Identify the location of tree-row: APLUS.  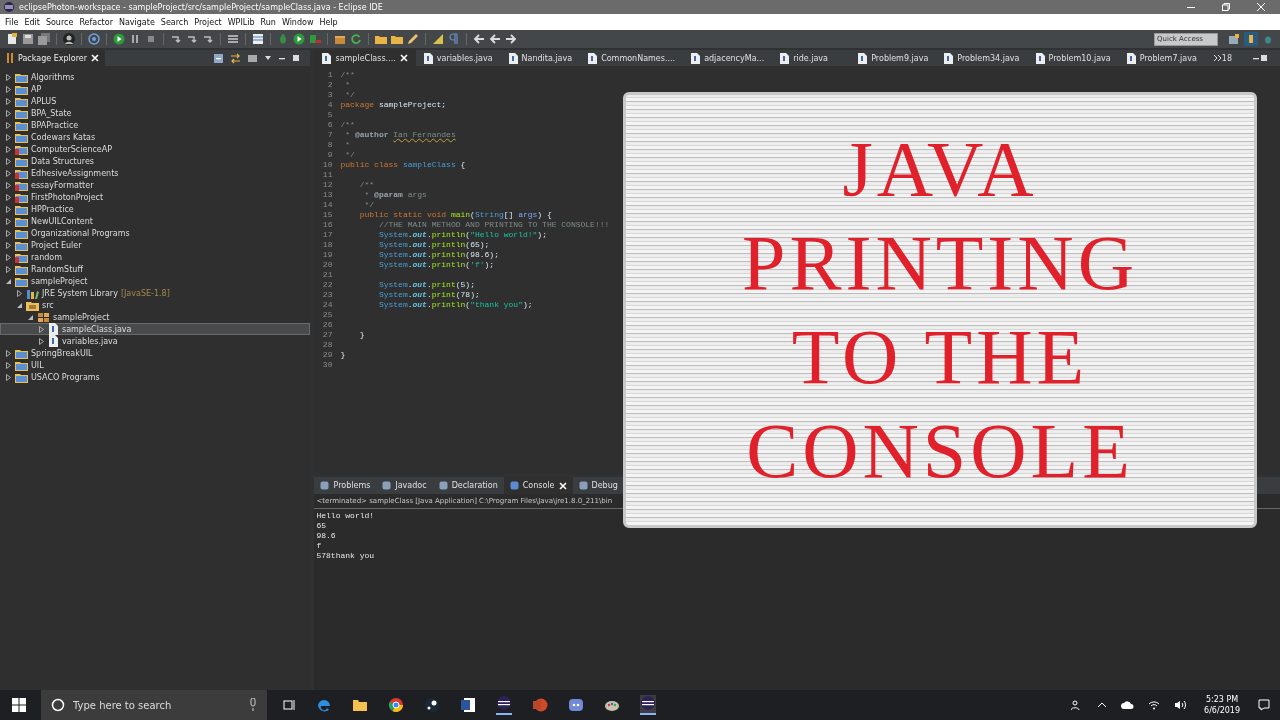
(155, 101).